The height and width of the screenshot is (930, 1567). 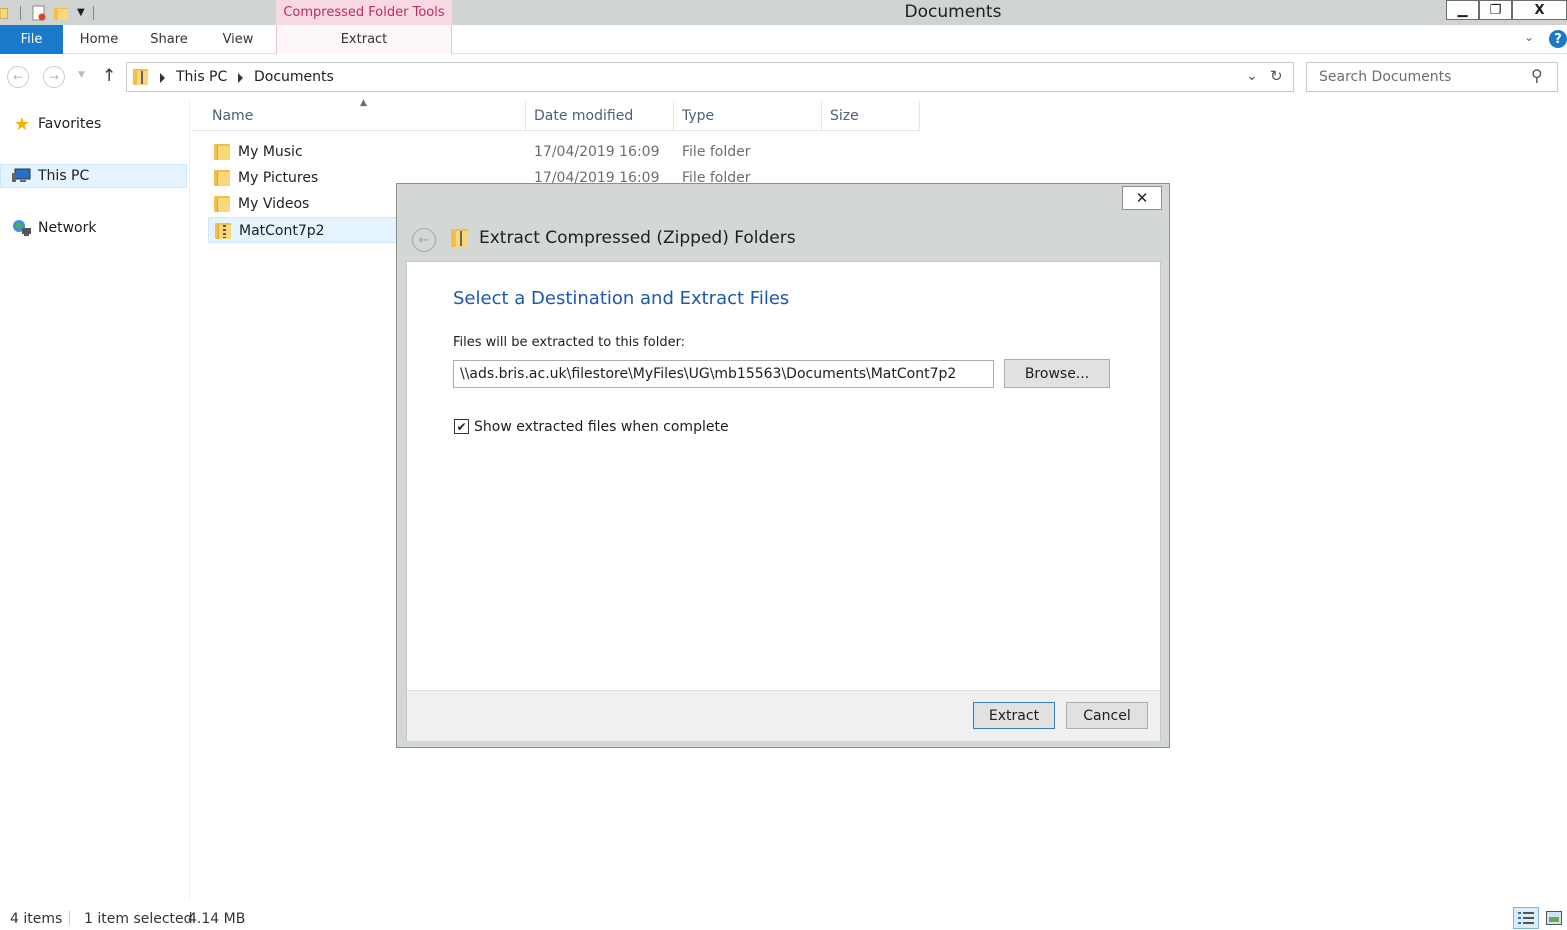 What do you see at coordinates (274, 204) in the screenshot?
I see `file-name: My Videos` at bounding box center [274, 204].